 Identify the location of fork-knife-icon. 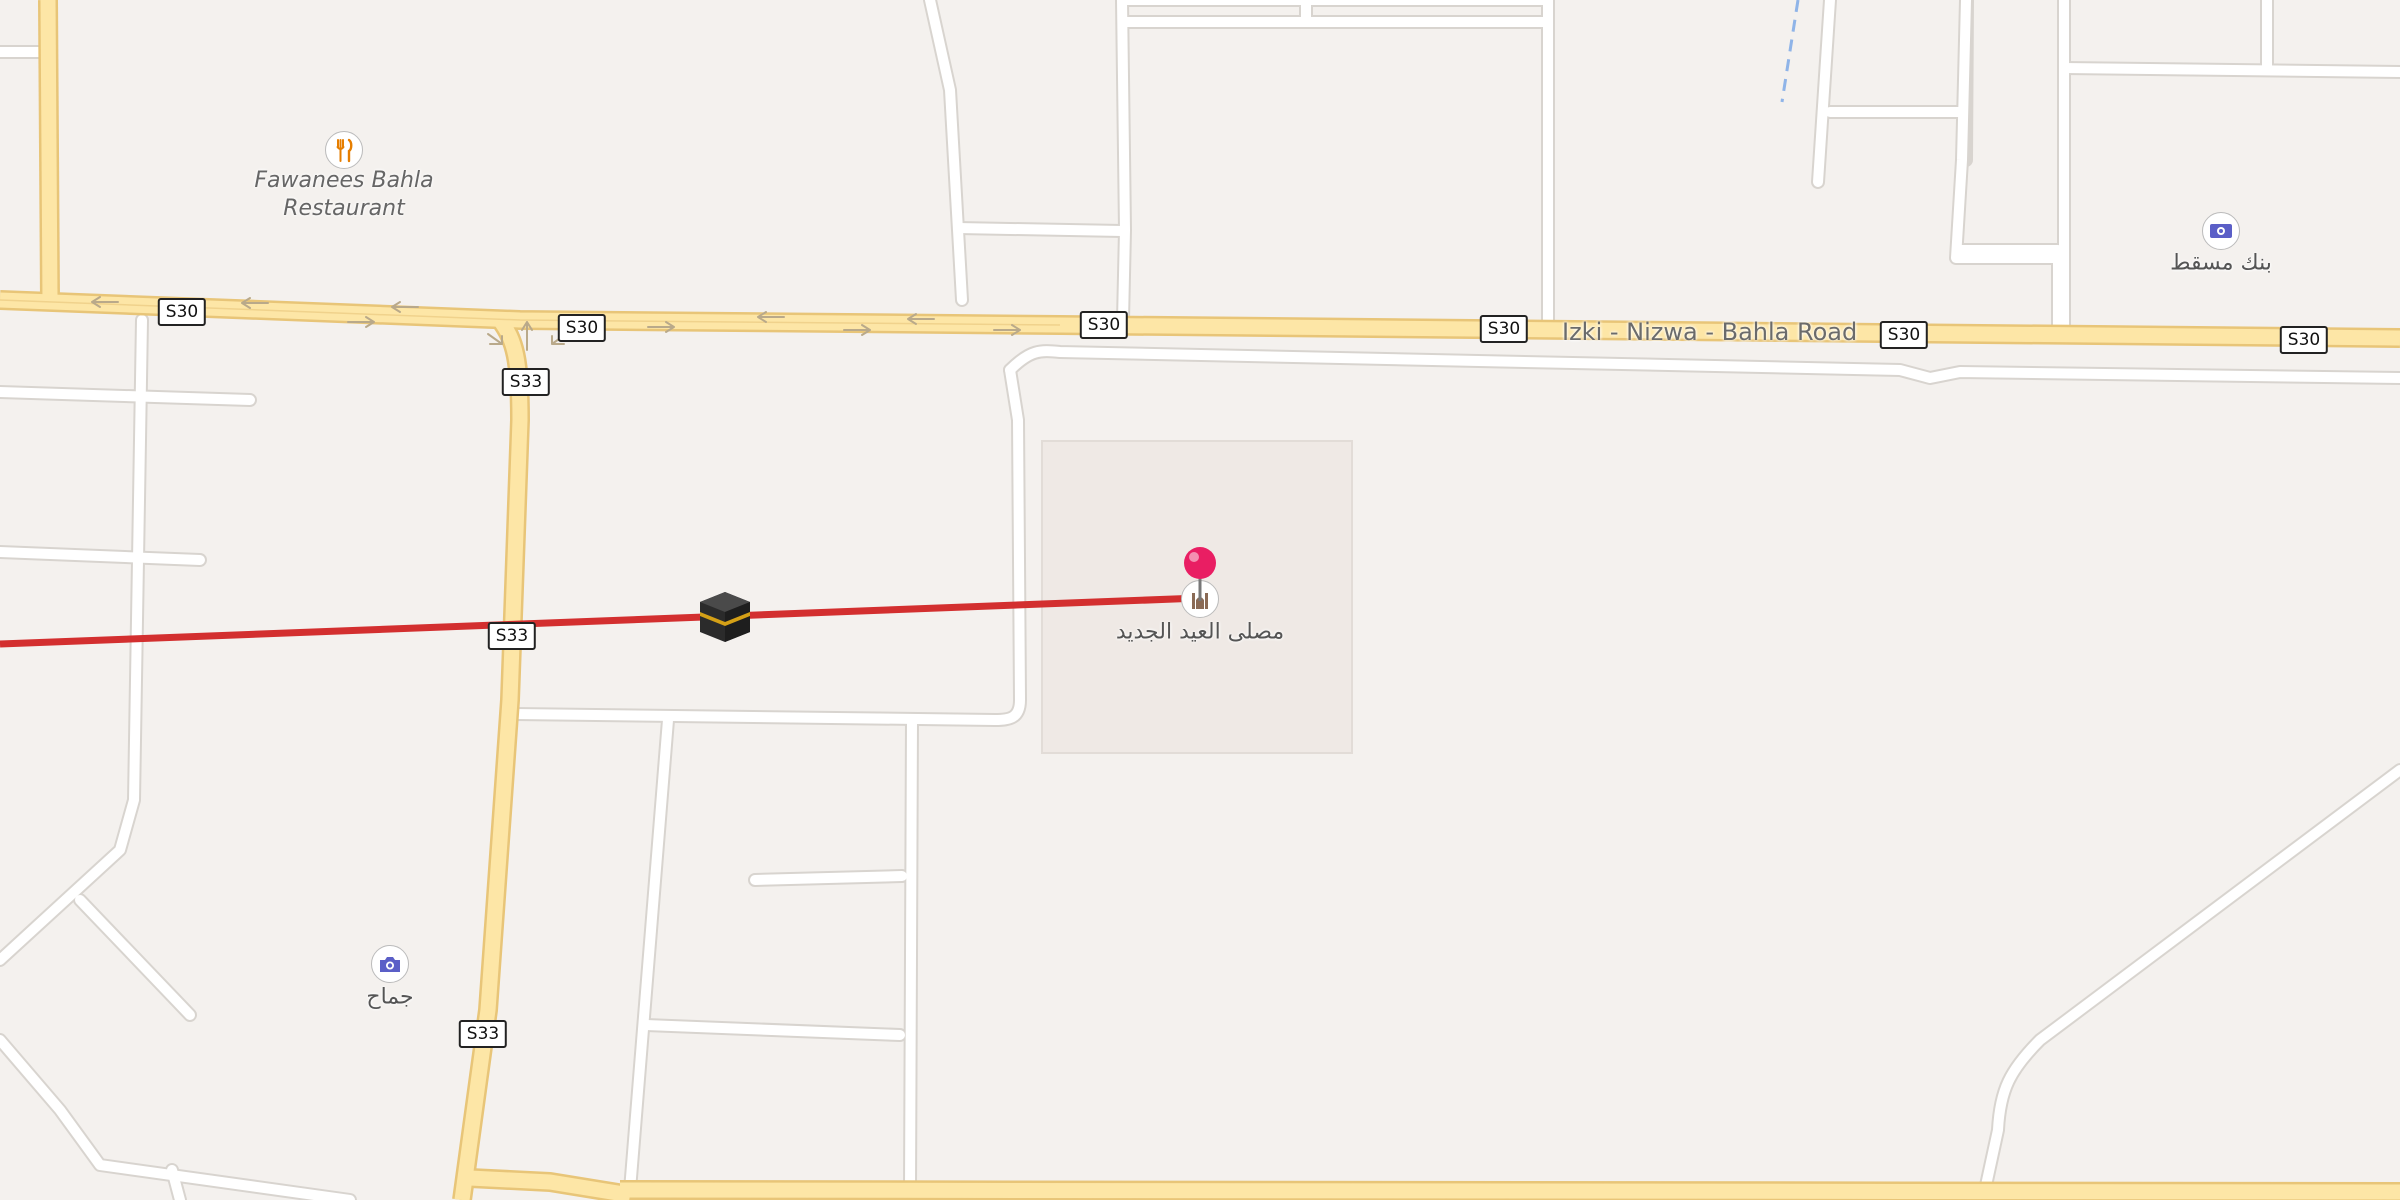
(344, 150).